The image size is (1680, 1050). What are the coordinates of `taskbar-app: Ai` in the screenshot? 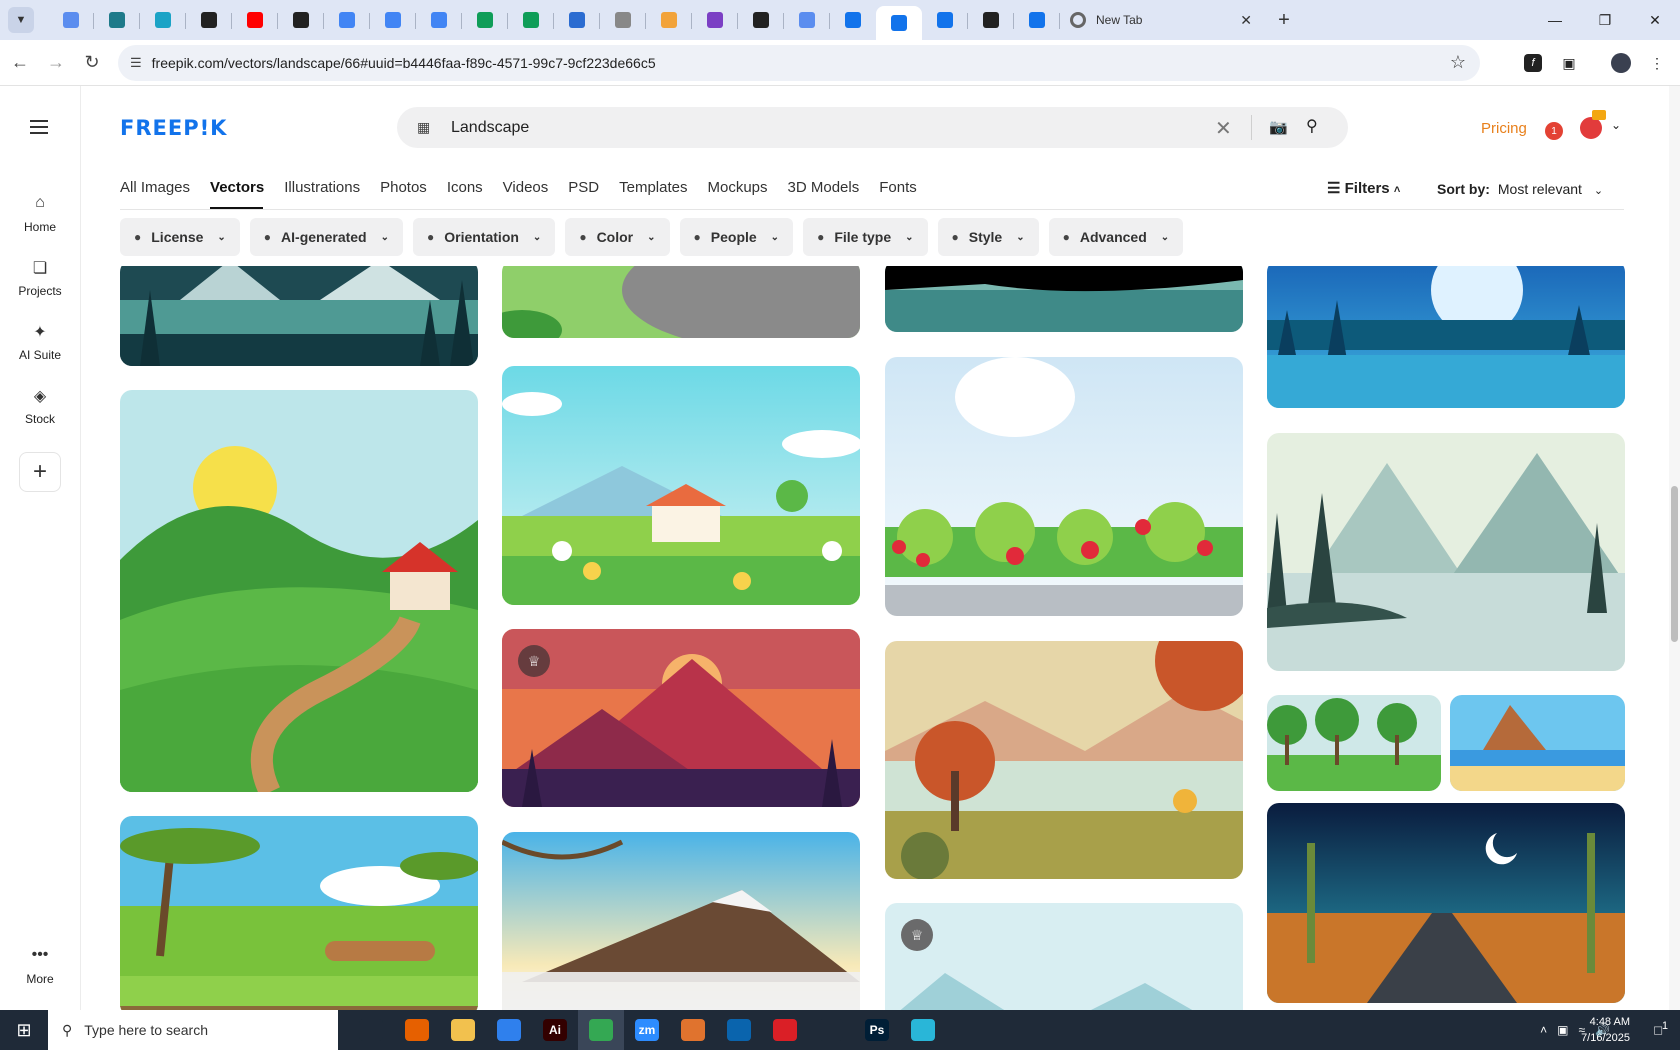 It's located at (555, 1030).